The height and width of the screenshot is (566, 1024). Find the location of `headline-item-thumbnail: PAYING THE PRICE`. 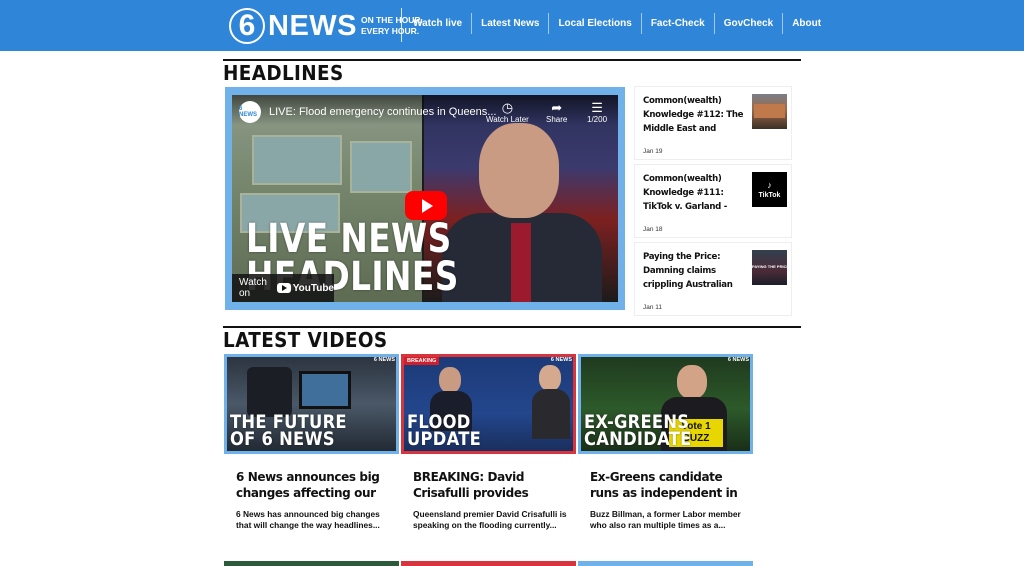

headline-item-thumbnail: PAYING THE PRICE is located at coordinates (769, 267).